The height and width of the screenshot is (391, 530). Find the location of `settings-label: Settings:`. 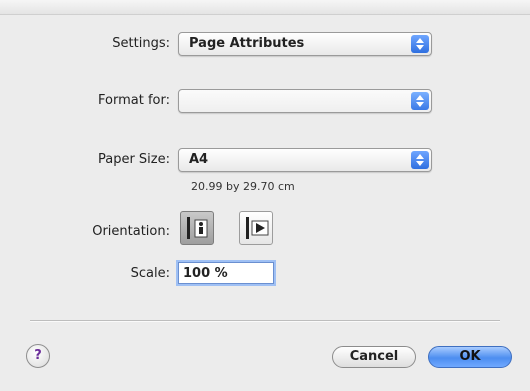

settings-label: Settings: is located at coordinates (141, 43).